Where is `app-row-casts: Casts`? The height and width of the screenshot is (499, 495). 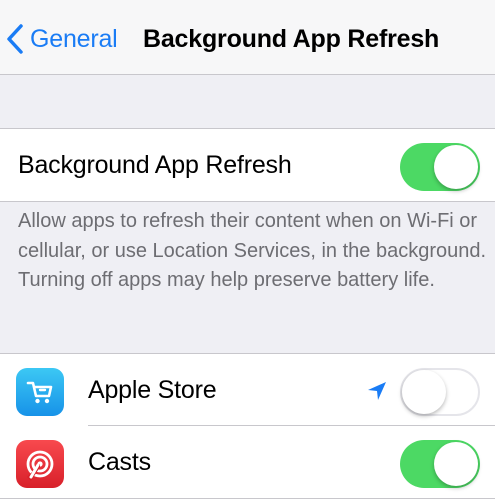
app-row-casts: Casts is located at coordinates (247, 462).